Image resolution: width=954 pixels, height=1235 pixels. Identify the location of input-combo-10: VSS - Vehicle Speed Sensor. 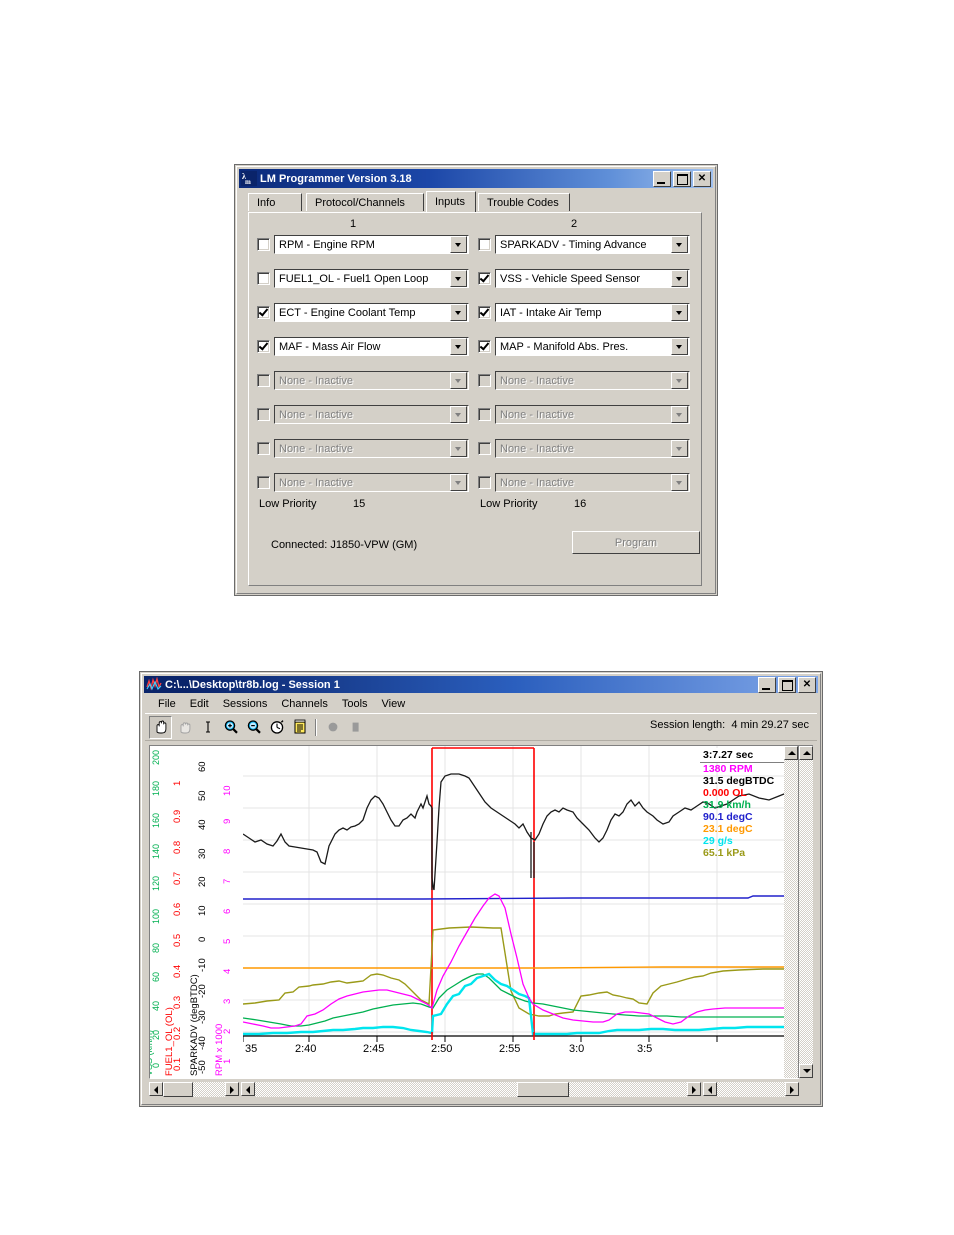
(592, 278).